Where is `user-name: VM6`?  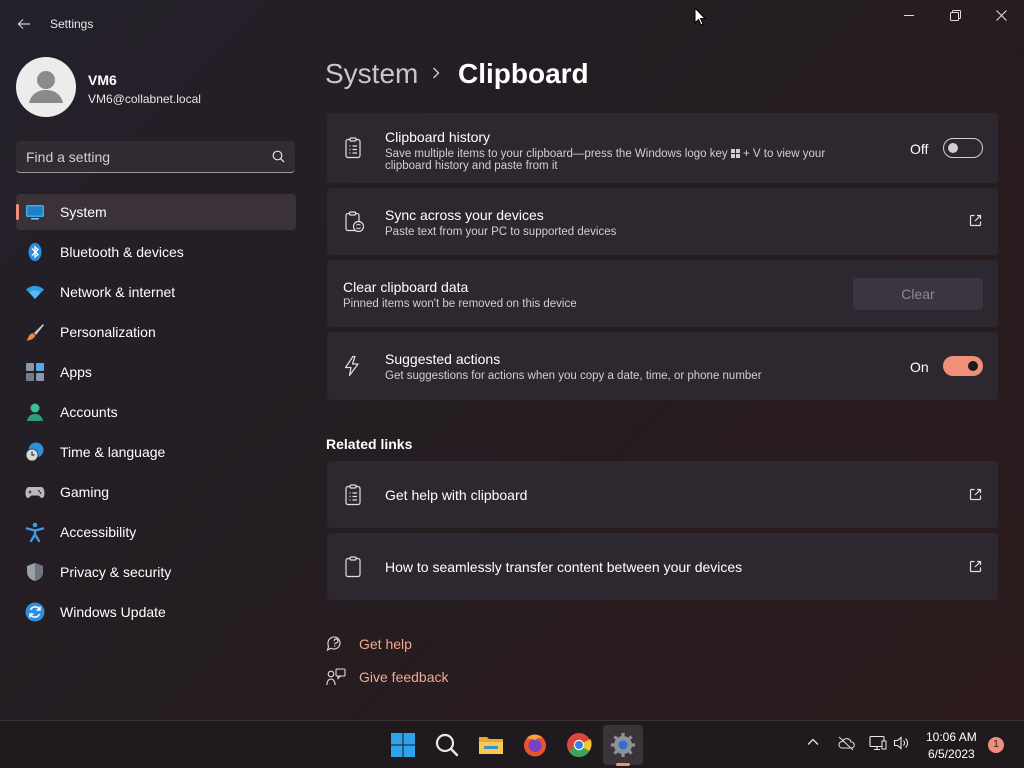 user-name: VM6 is located at coordinates (102, 80).